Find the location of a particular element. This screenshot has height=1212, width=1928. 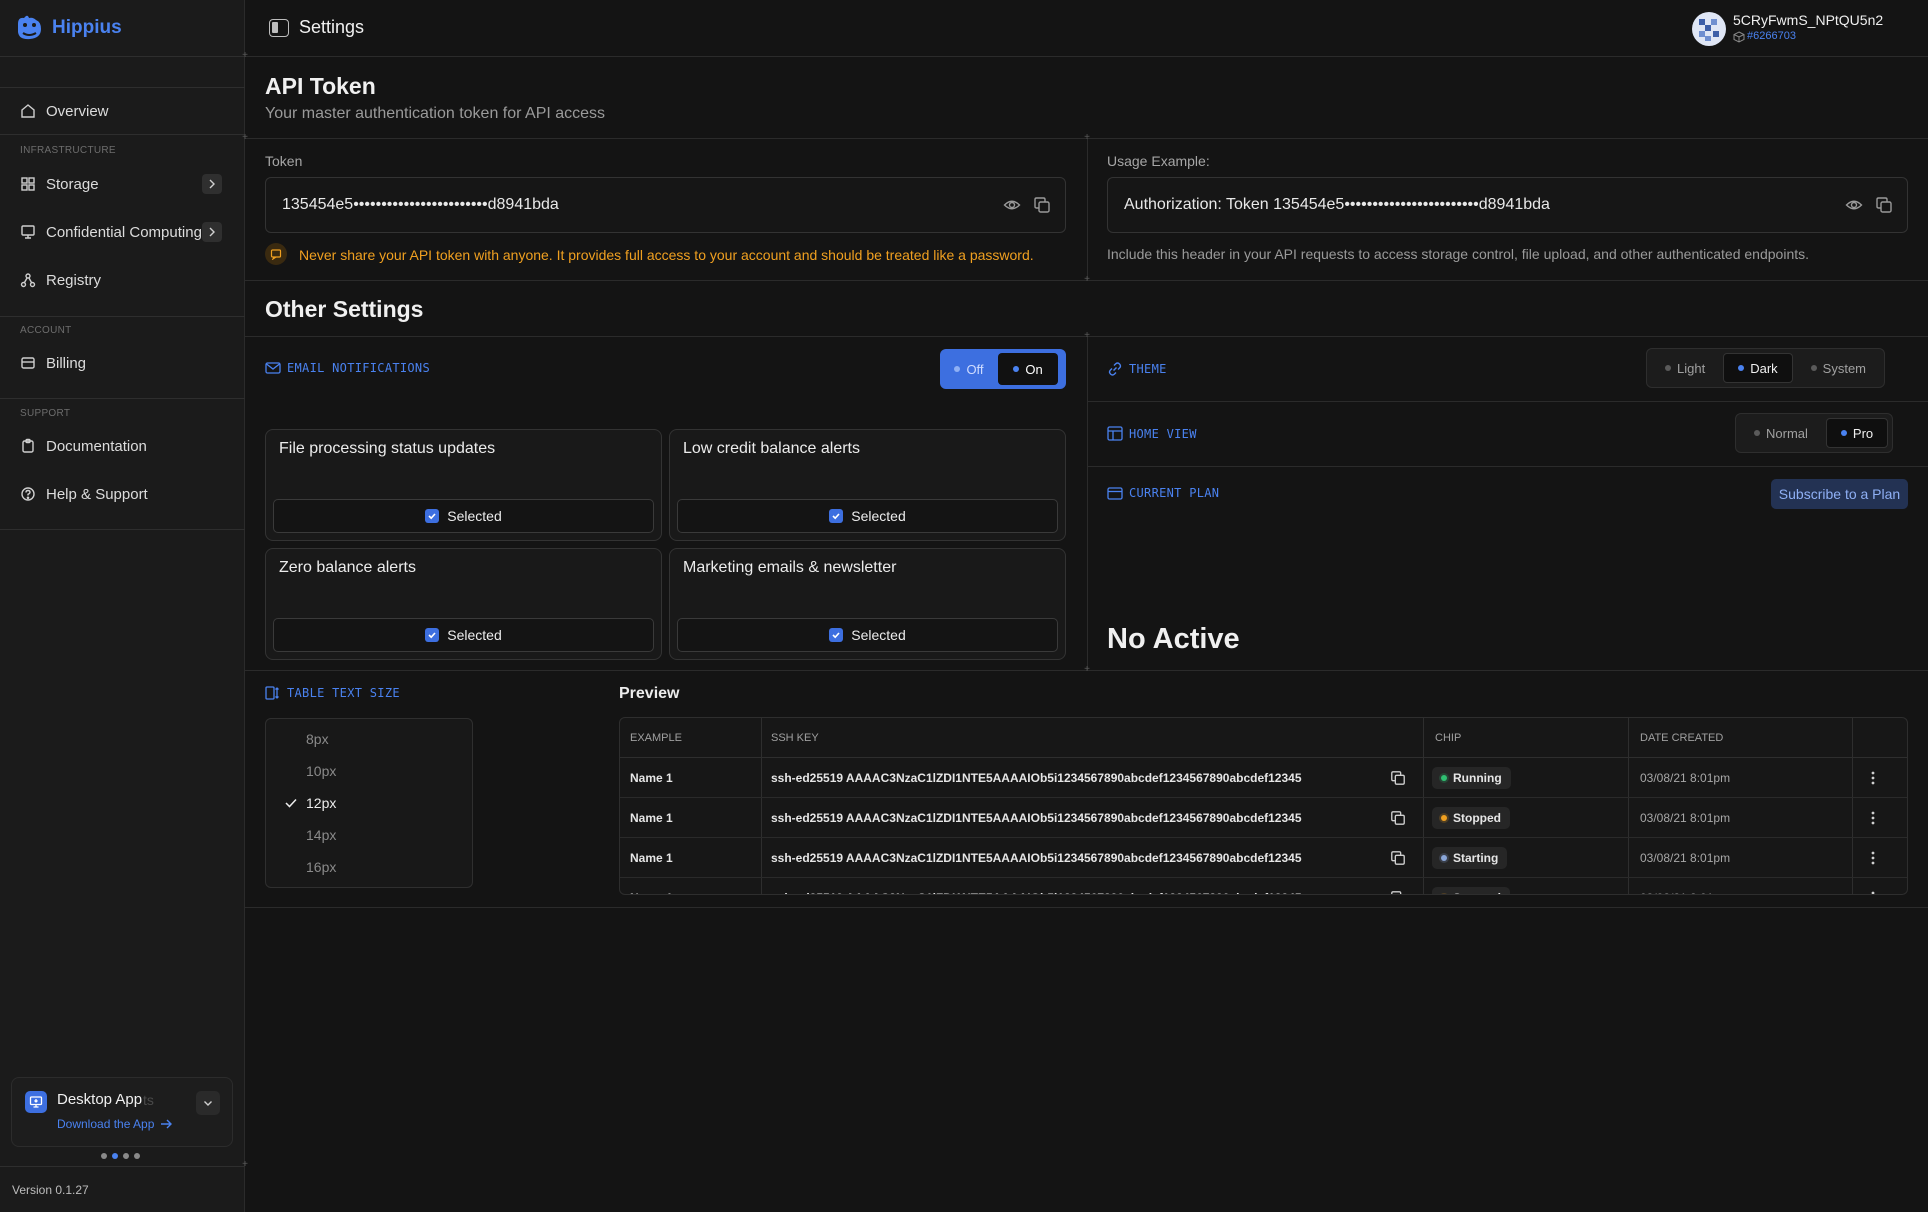

theme-option-light: Light is located at coordinates (1685, 368).